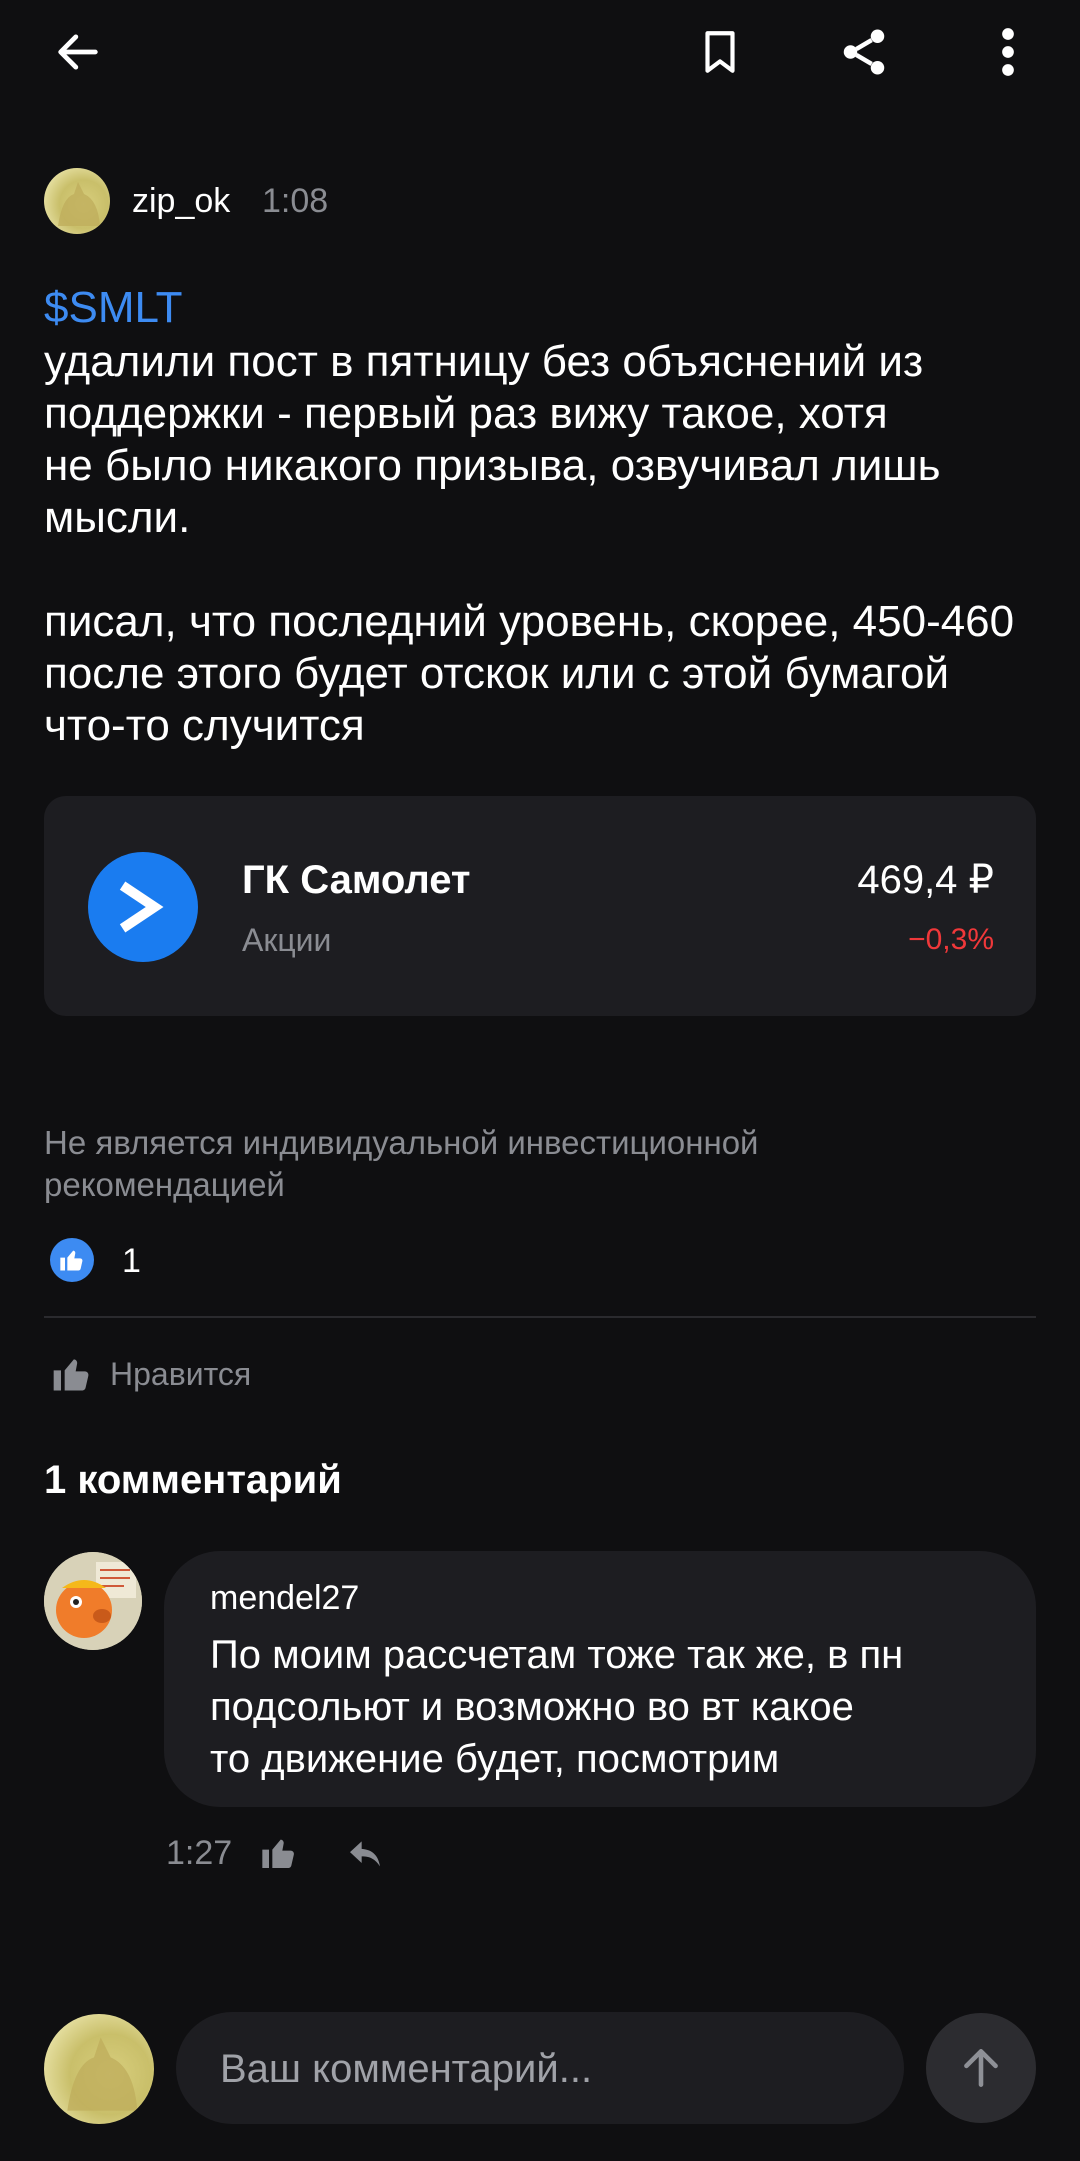  Describe the element at coordinates (181, 1374) in the screenshot. I see `like-label: Нравится` at that location.